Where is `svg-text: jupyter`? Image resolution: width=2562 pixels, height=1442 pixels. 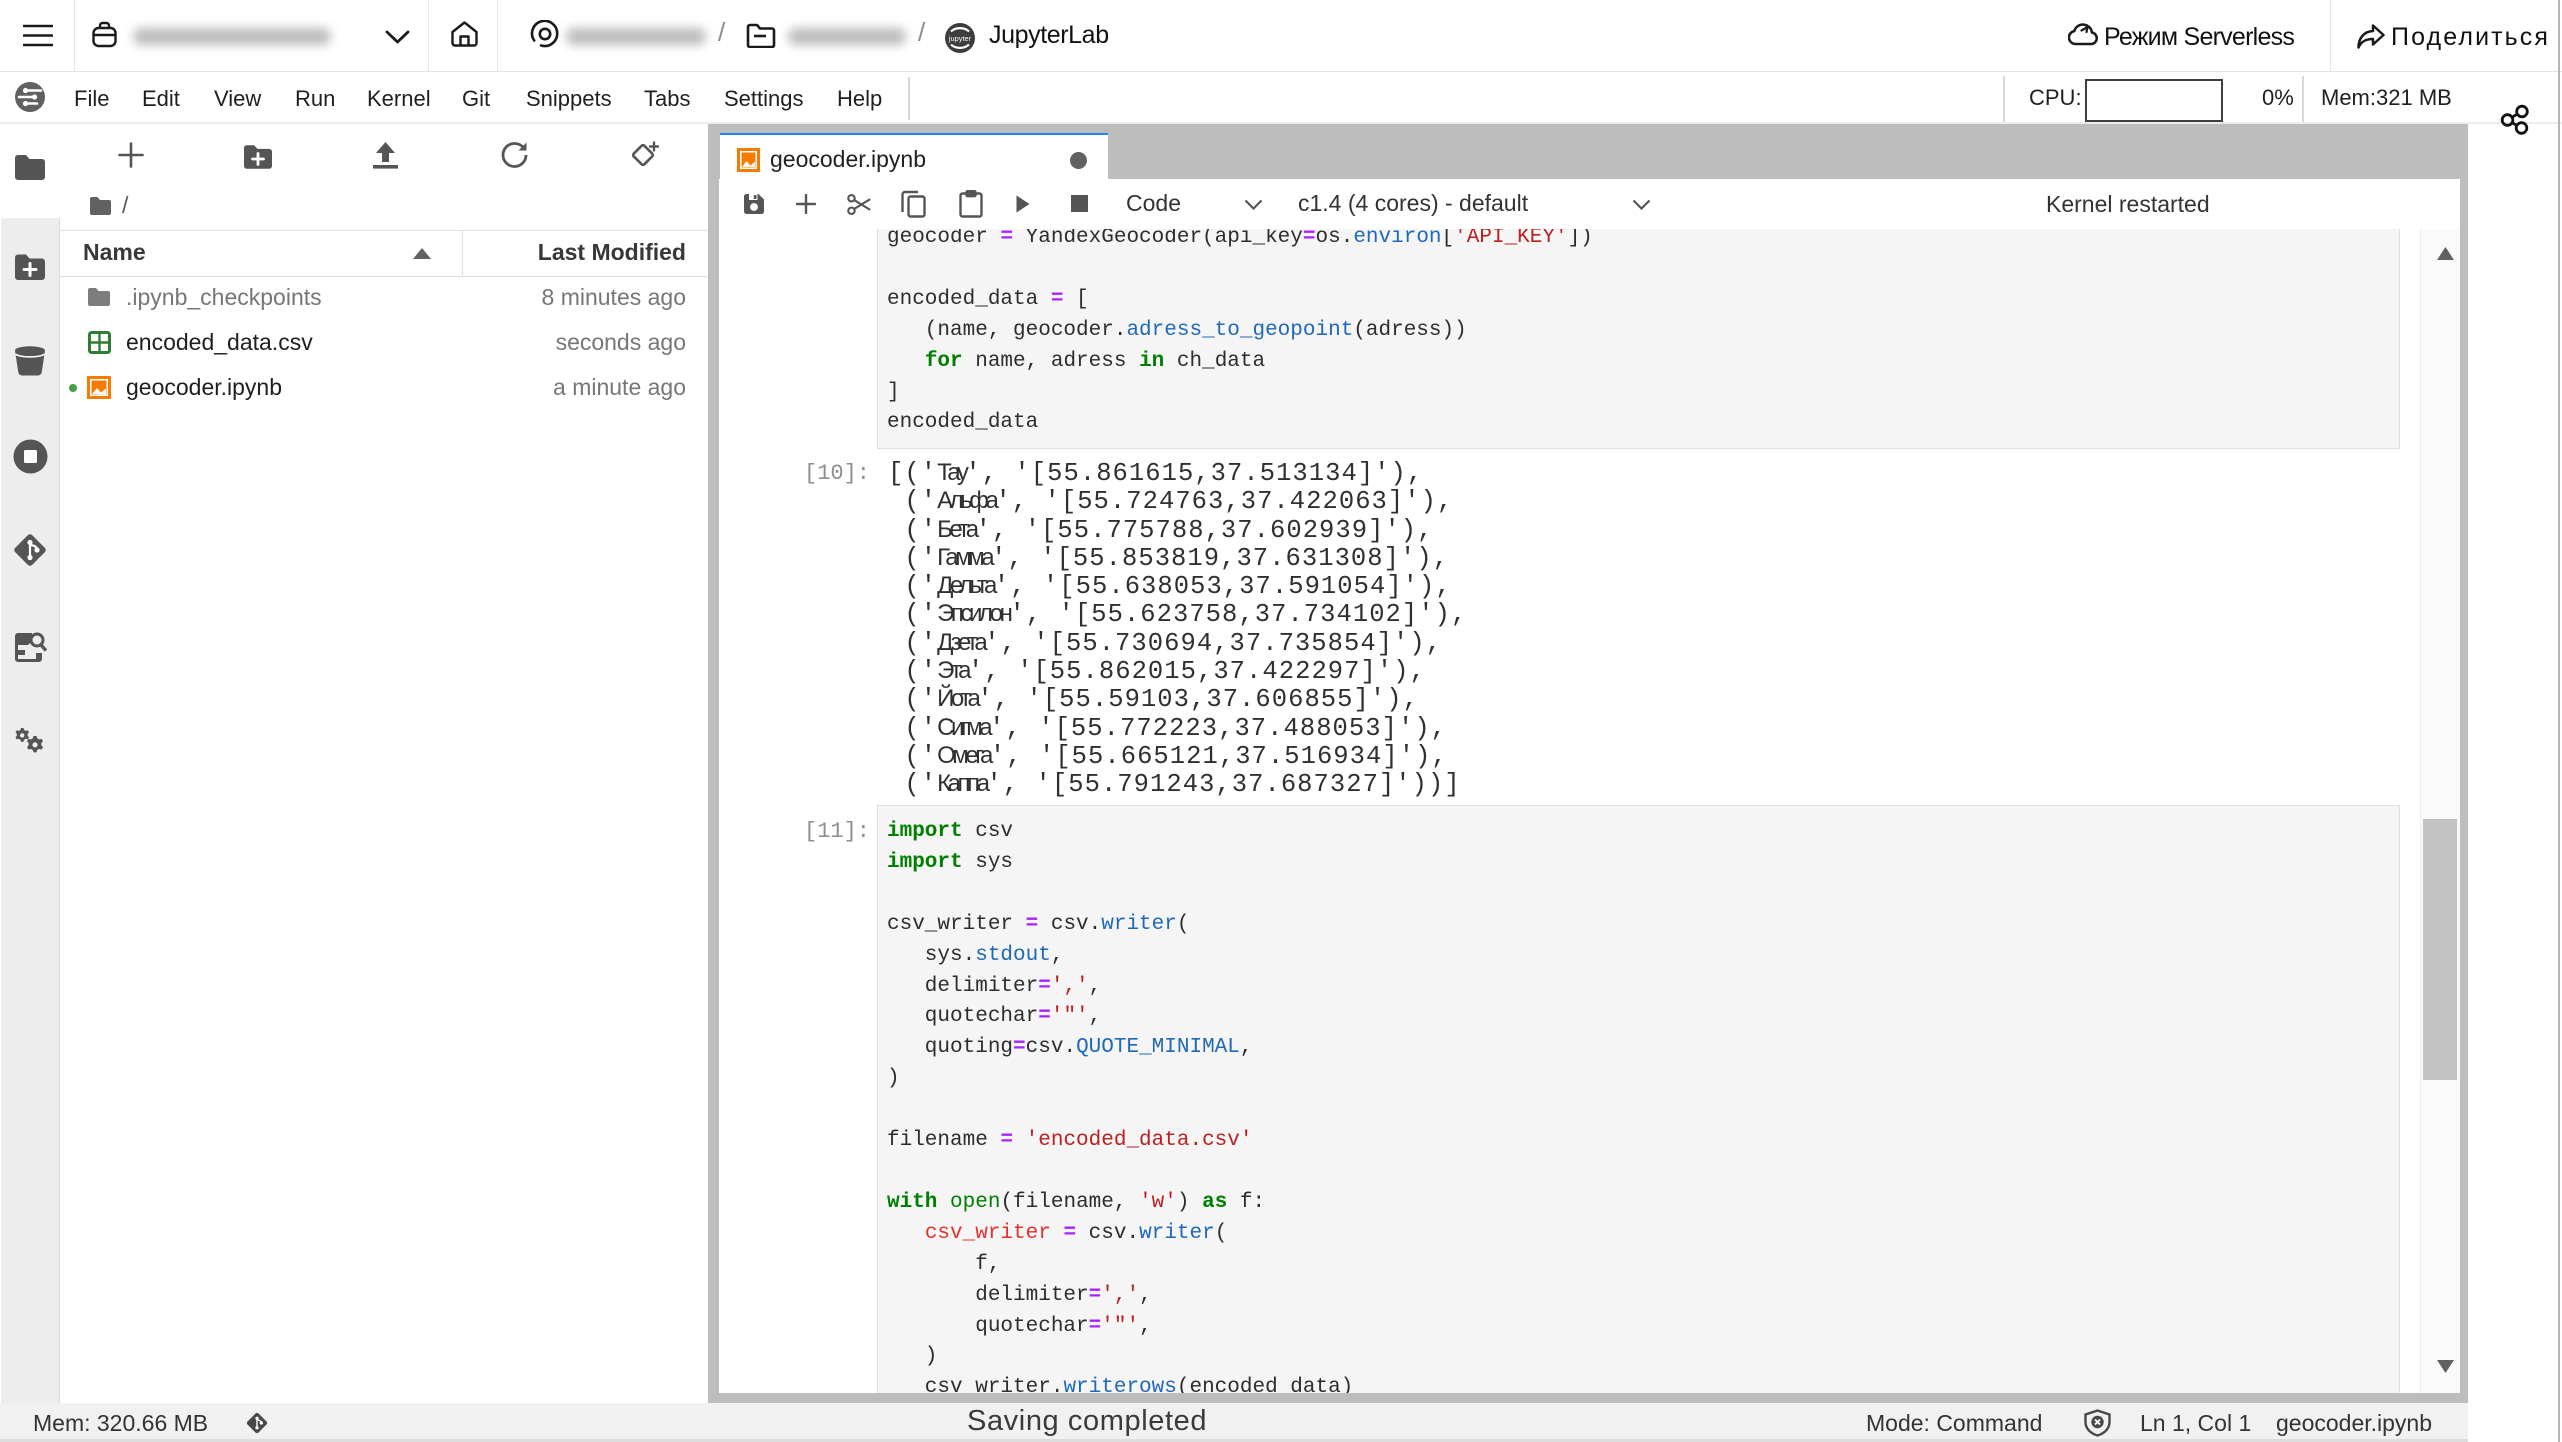 svg-text: jupyter is located at coordinates (960, 38).